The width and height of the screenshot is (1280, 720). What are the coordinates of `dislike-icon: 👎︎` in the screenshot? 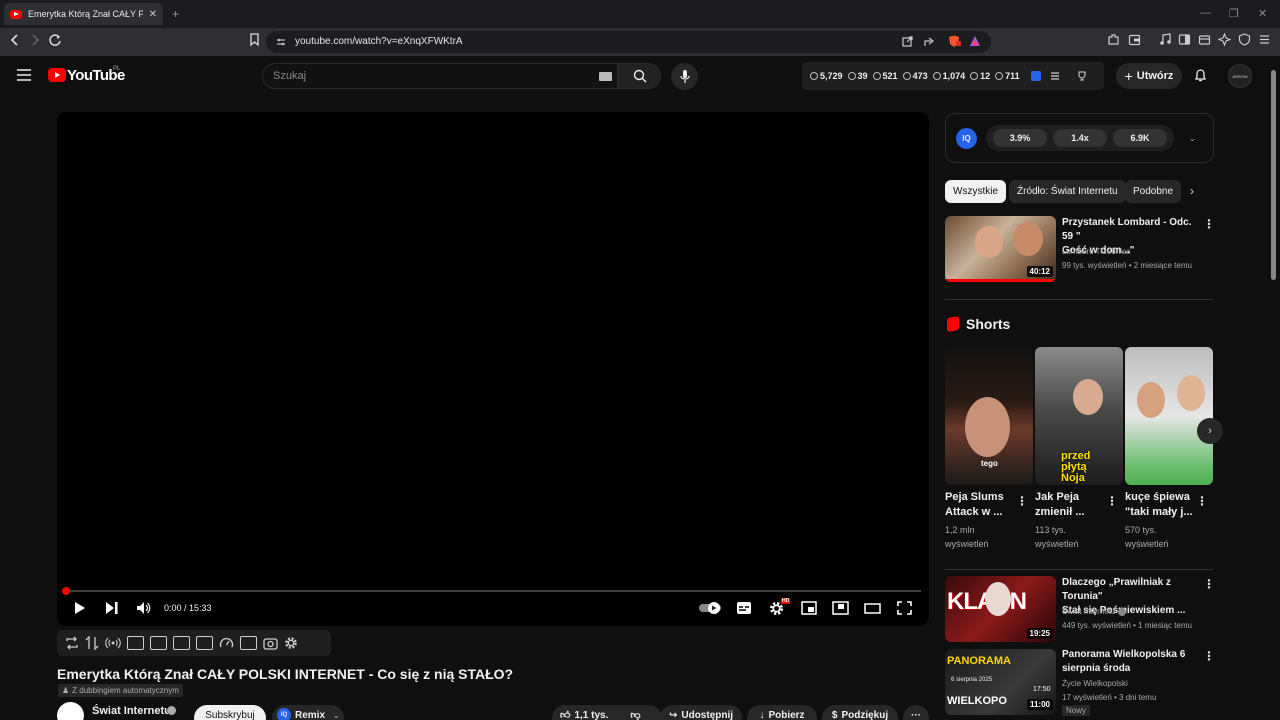 It's located at (635, 714).